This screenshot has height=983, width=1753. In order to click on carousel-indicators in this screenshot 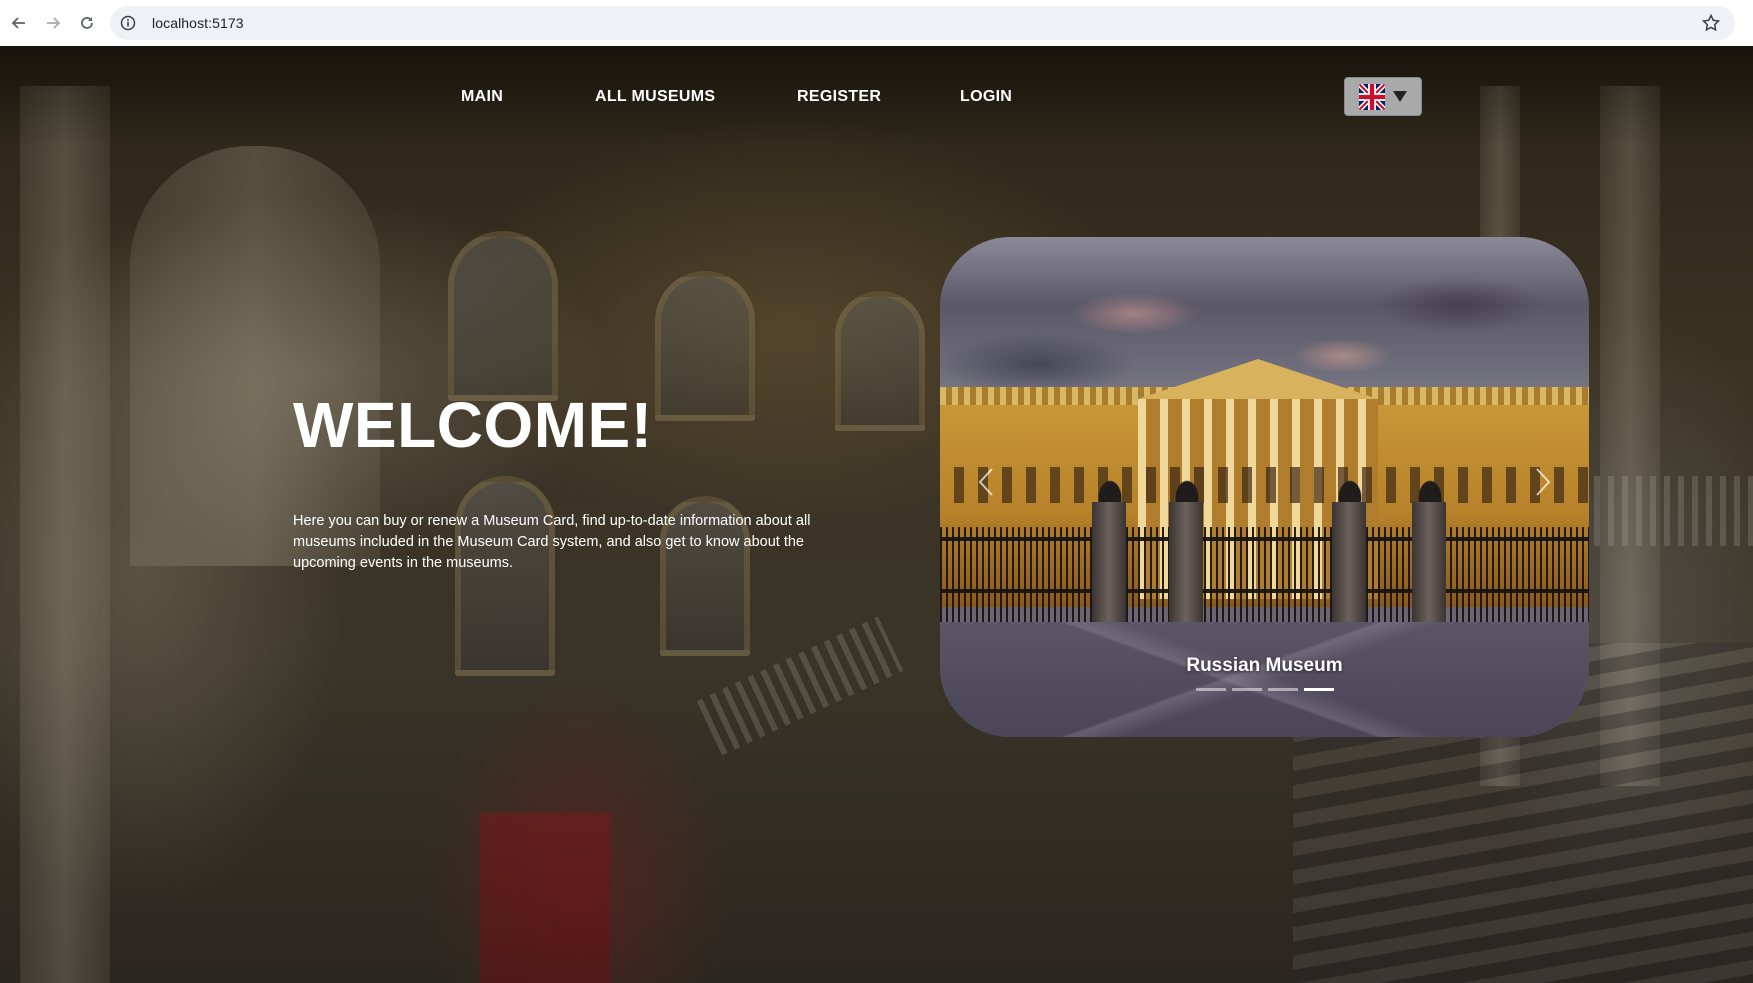, I will do `click(1264, 689)`.